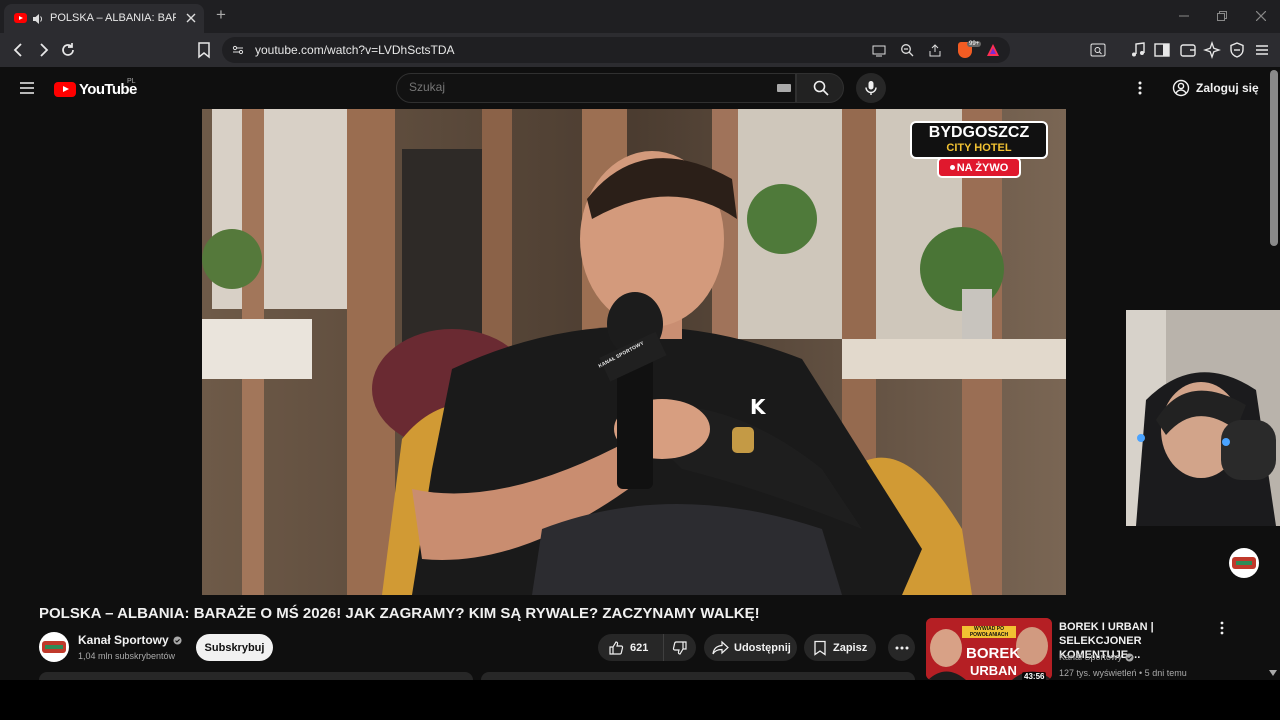  What do you see at coordinates (1184, 16) in the screenshot?
I see `minimize-icon` at bounding box center [1184, 16].